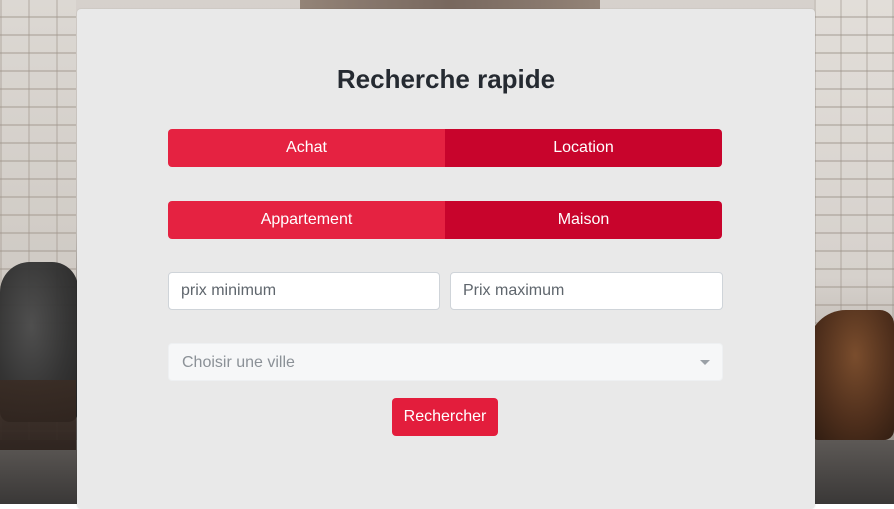  I want to click on transaction-type-toggle: Achat Location, so click(445, 148).